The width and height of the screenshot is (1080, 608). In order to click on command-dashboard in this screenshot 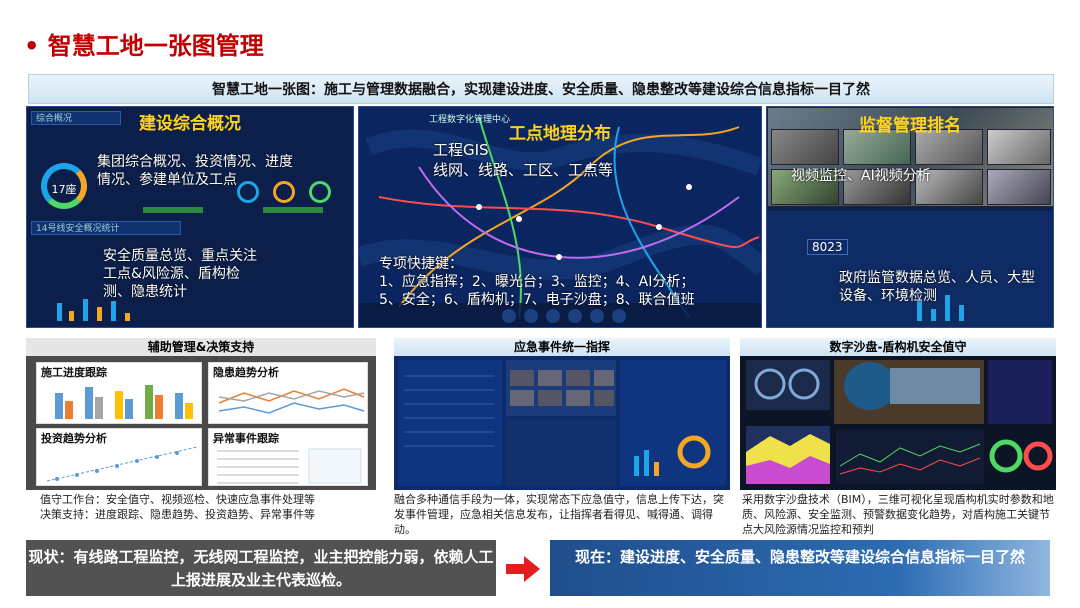, I will do `click(562, 423)`.